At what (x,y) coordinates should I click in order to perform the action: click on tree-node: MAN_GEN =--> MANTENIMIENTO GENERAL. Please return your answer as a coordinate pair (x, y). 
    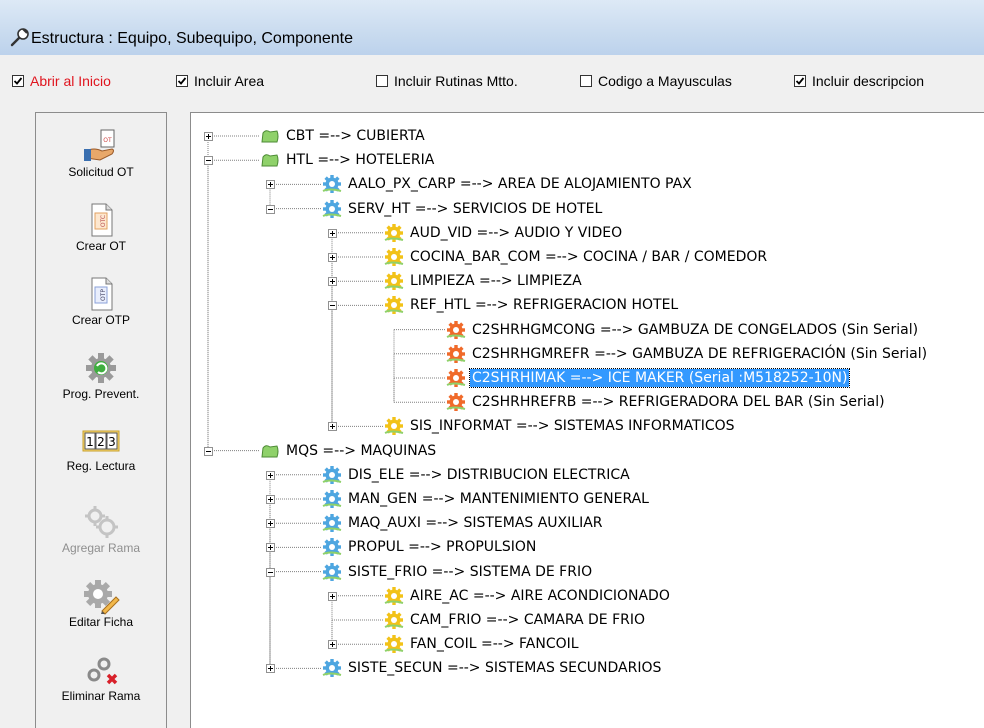
    Looking at the image, I should click on (486, 499).